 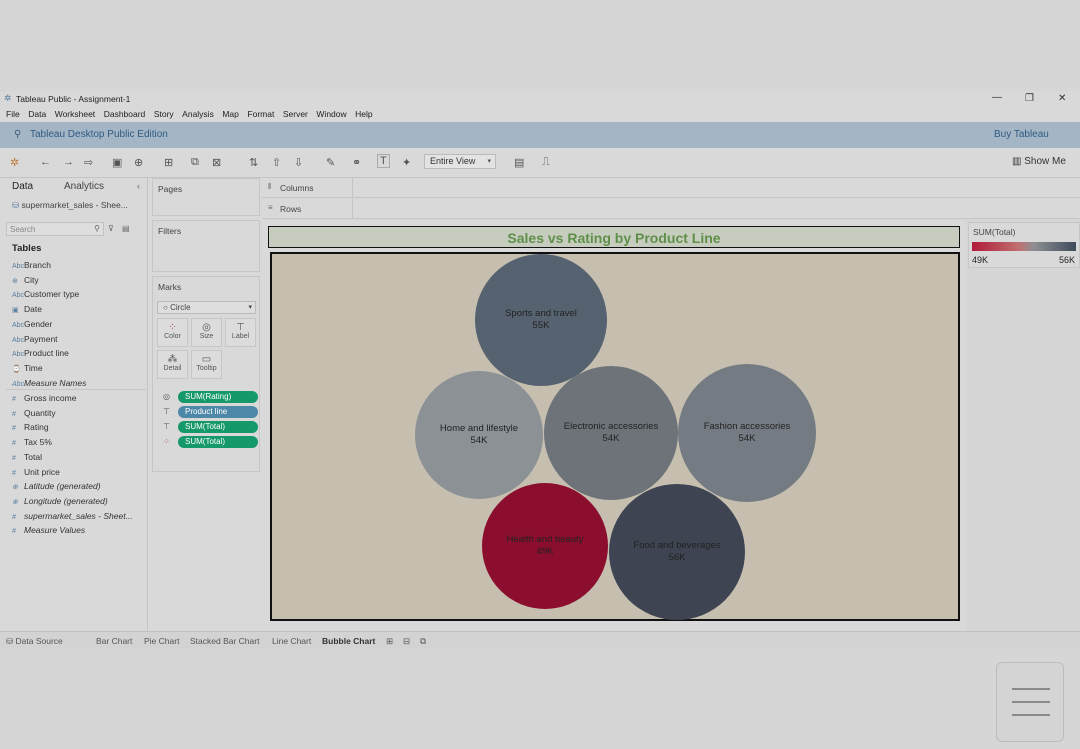 I want to click on clear-sheet-icon: ⊠, so click(x=216, y=162).